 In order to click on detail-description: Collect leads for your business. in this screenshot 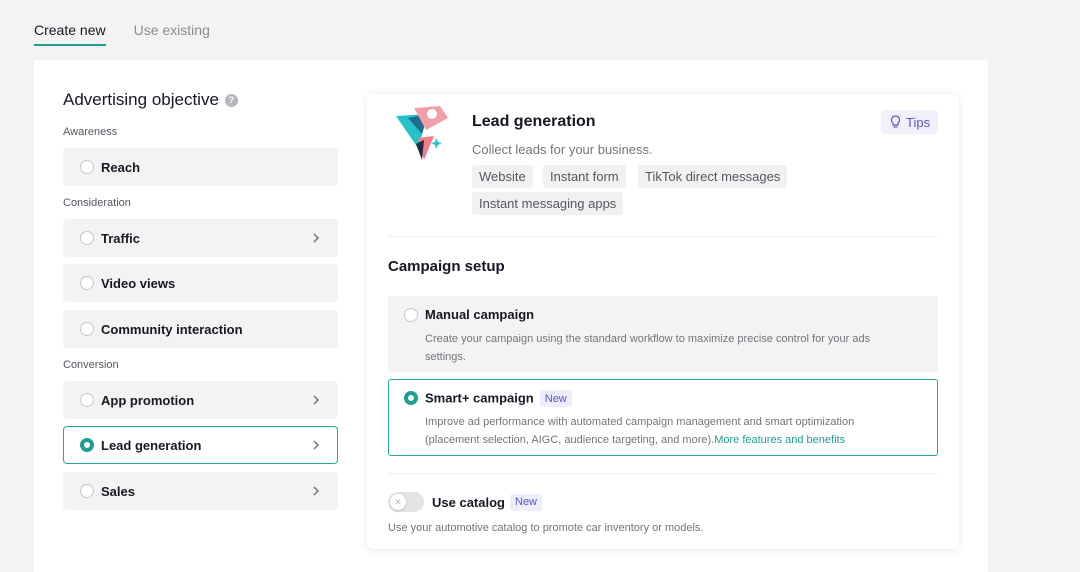, I will do `click(562, 149)`.